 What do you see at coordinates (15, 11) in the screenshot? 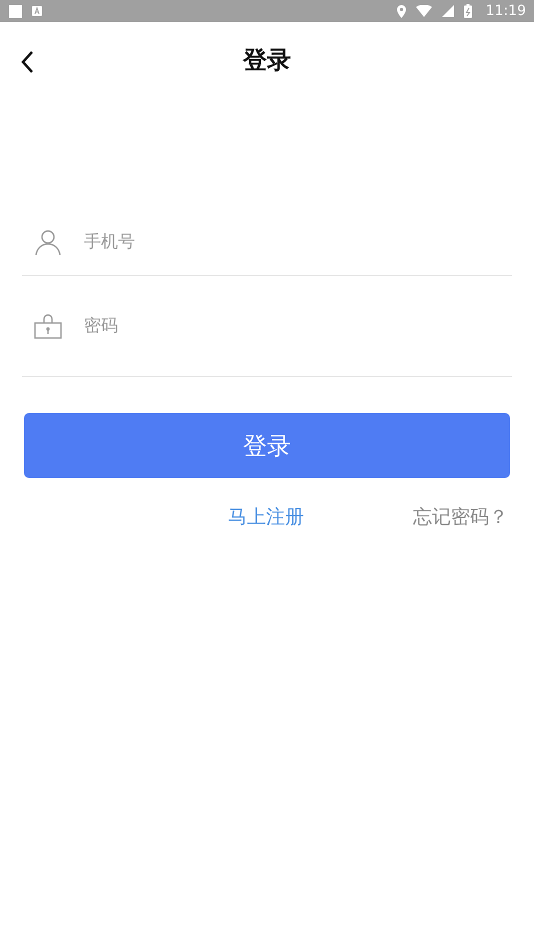
I see `notification-icon` at bounding box center [15, 11].